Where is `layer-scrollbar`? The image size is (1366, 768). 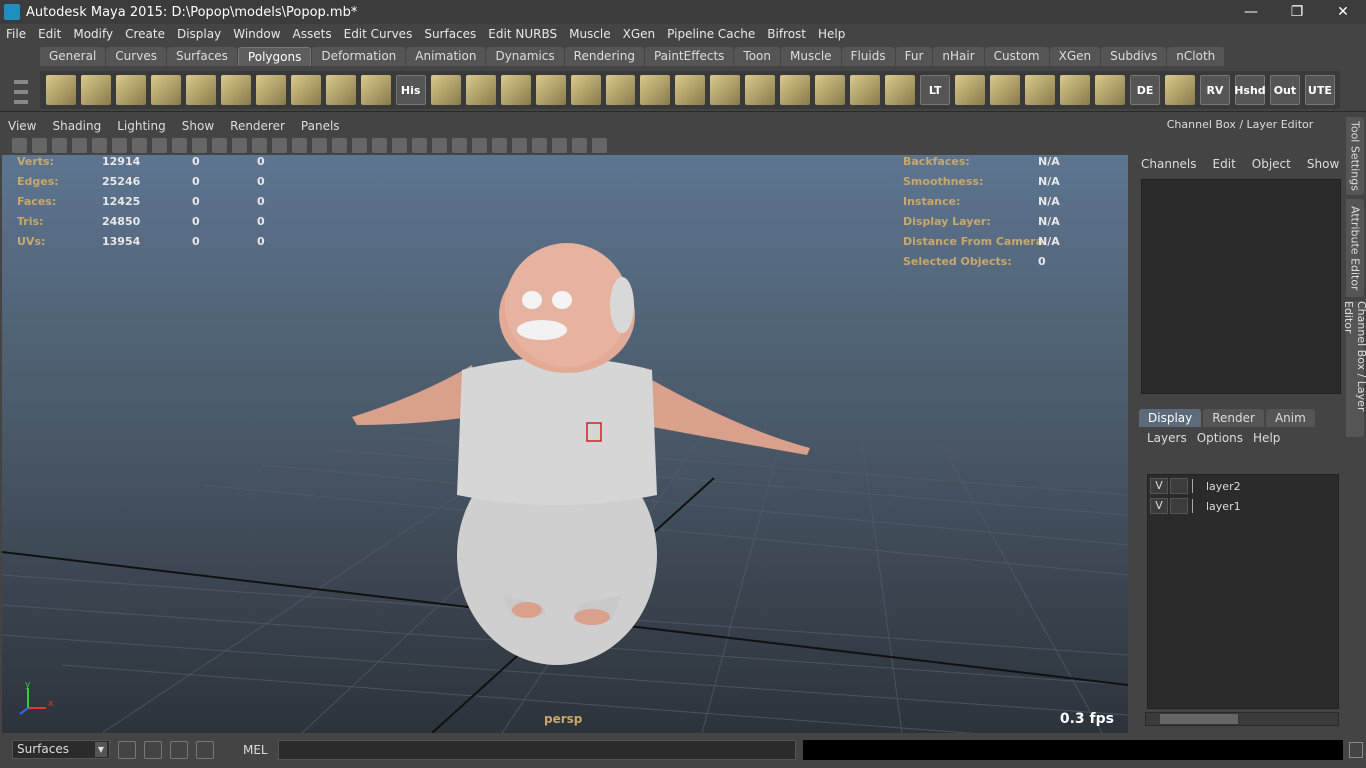
layer-scrollbar is located at coordinates (1242, 719).